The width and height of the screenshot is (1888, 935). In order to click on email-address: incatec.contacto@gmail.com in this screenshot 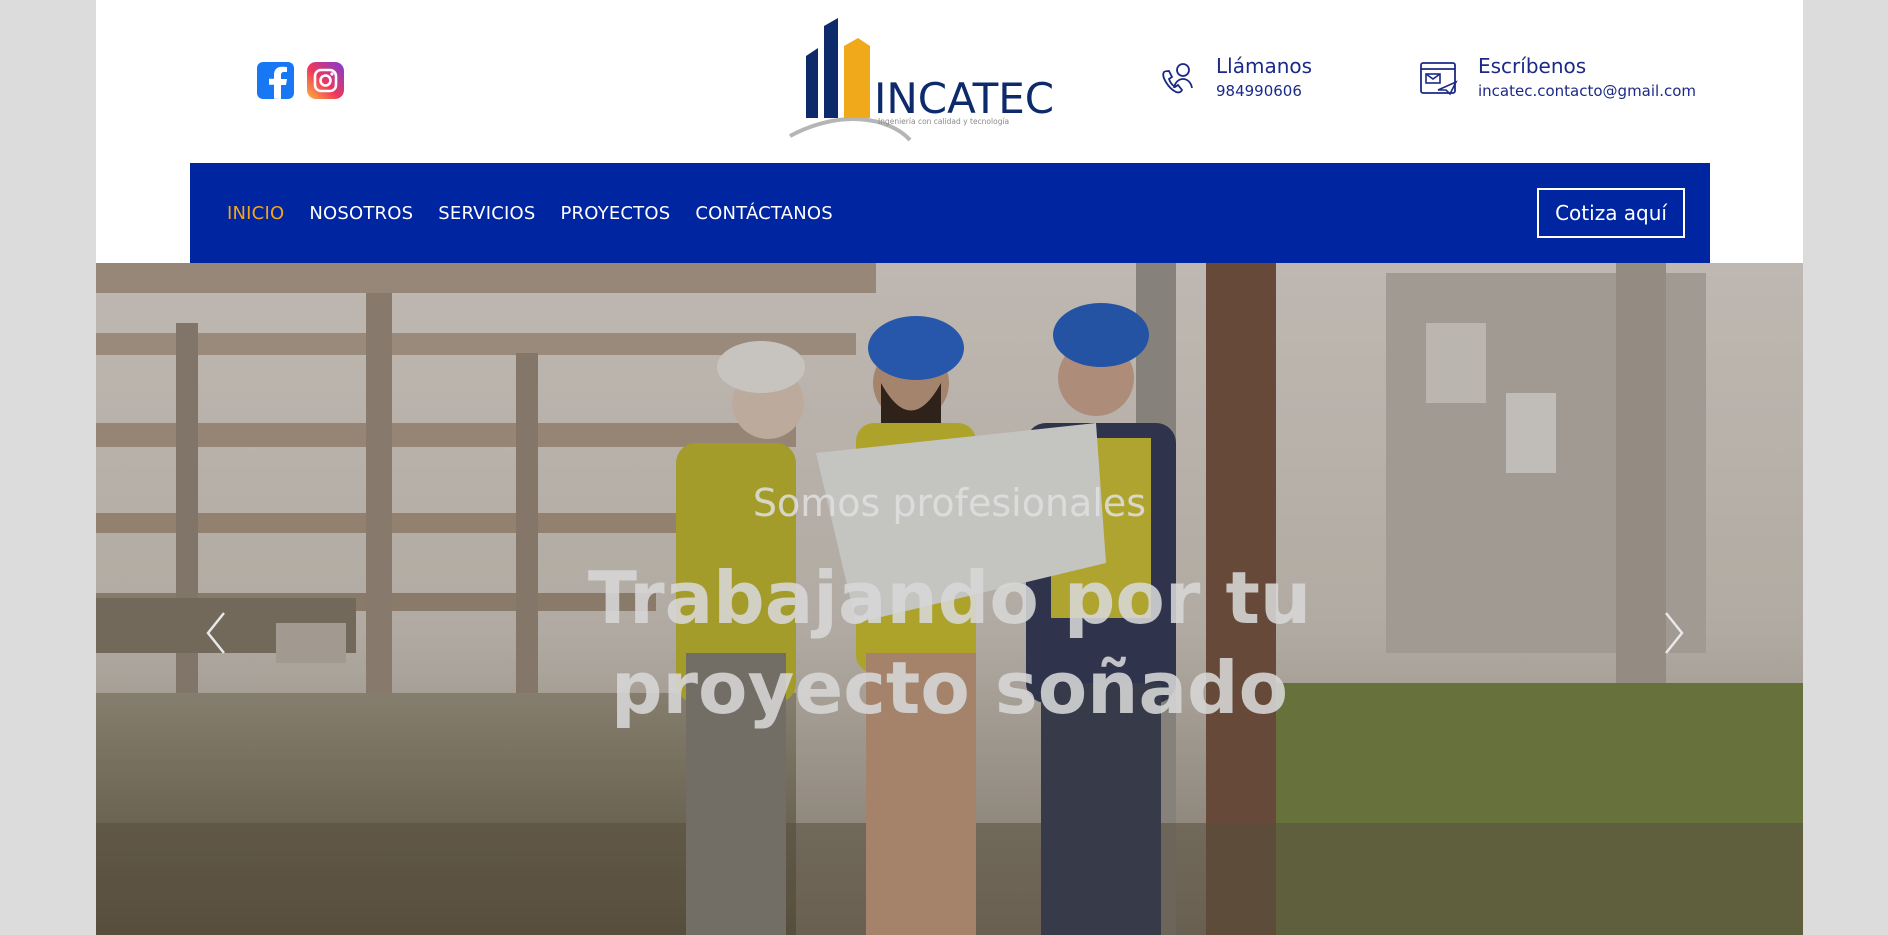, I will do `click(1587, 91)`.